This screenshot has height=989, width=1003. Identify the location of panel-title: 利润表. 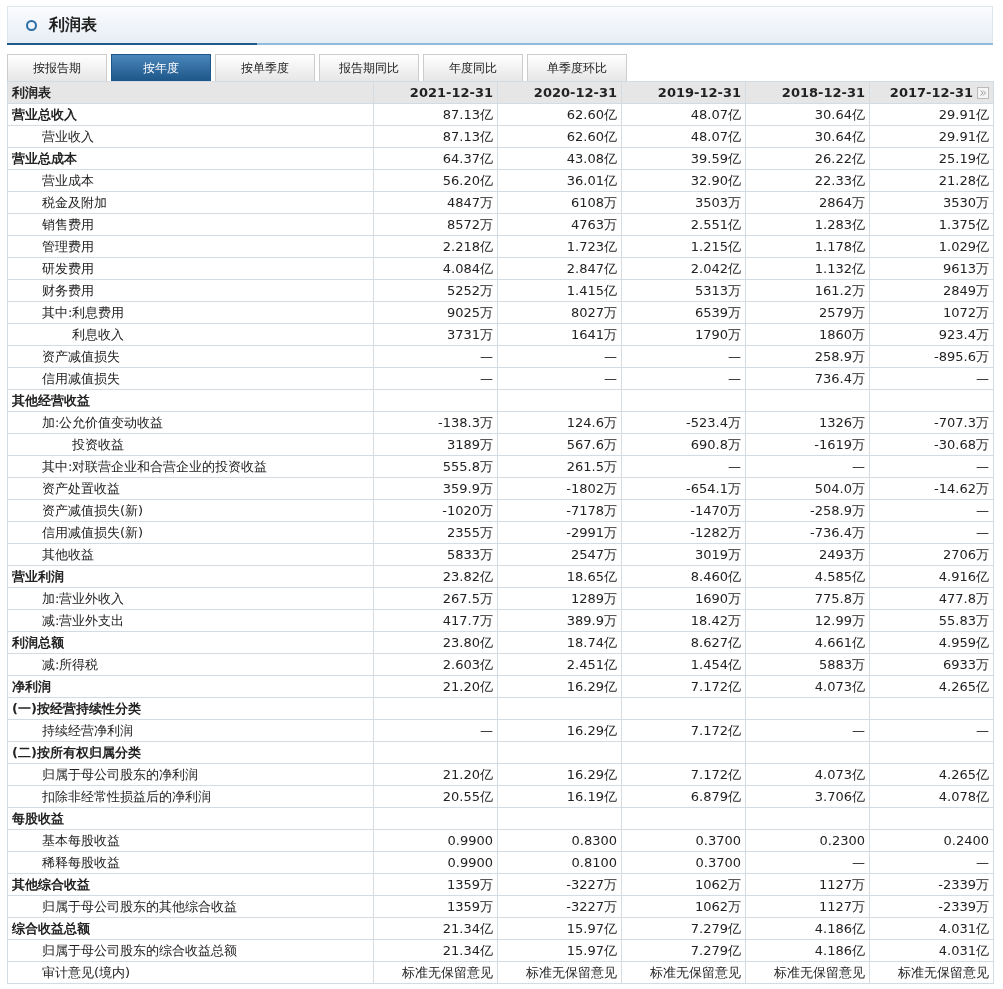
(73, 25).